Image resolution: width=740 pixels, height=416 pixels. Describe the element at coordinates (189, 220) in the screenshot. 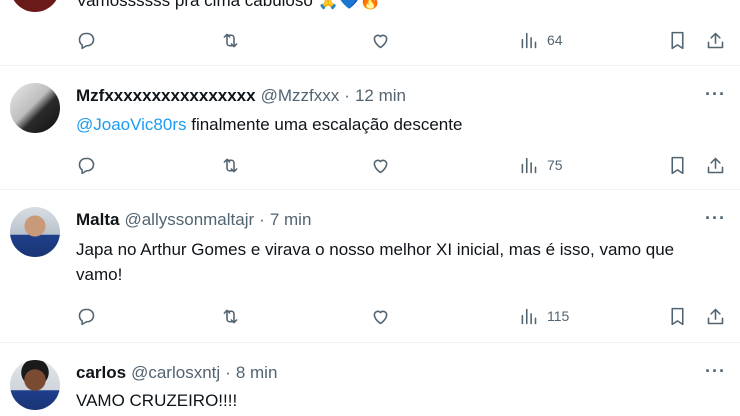

I see `author-handle: @allyssonmaltajr` at that location.